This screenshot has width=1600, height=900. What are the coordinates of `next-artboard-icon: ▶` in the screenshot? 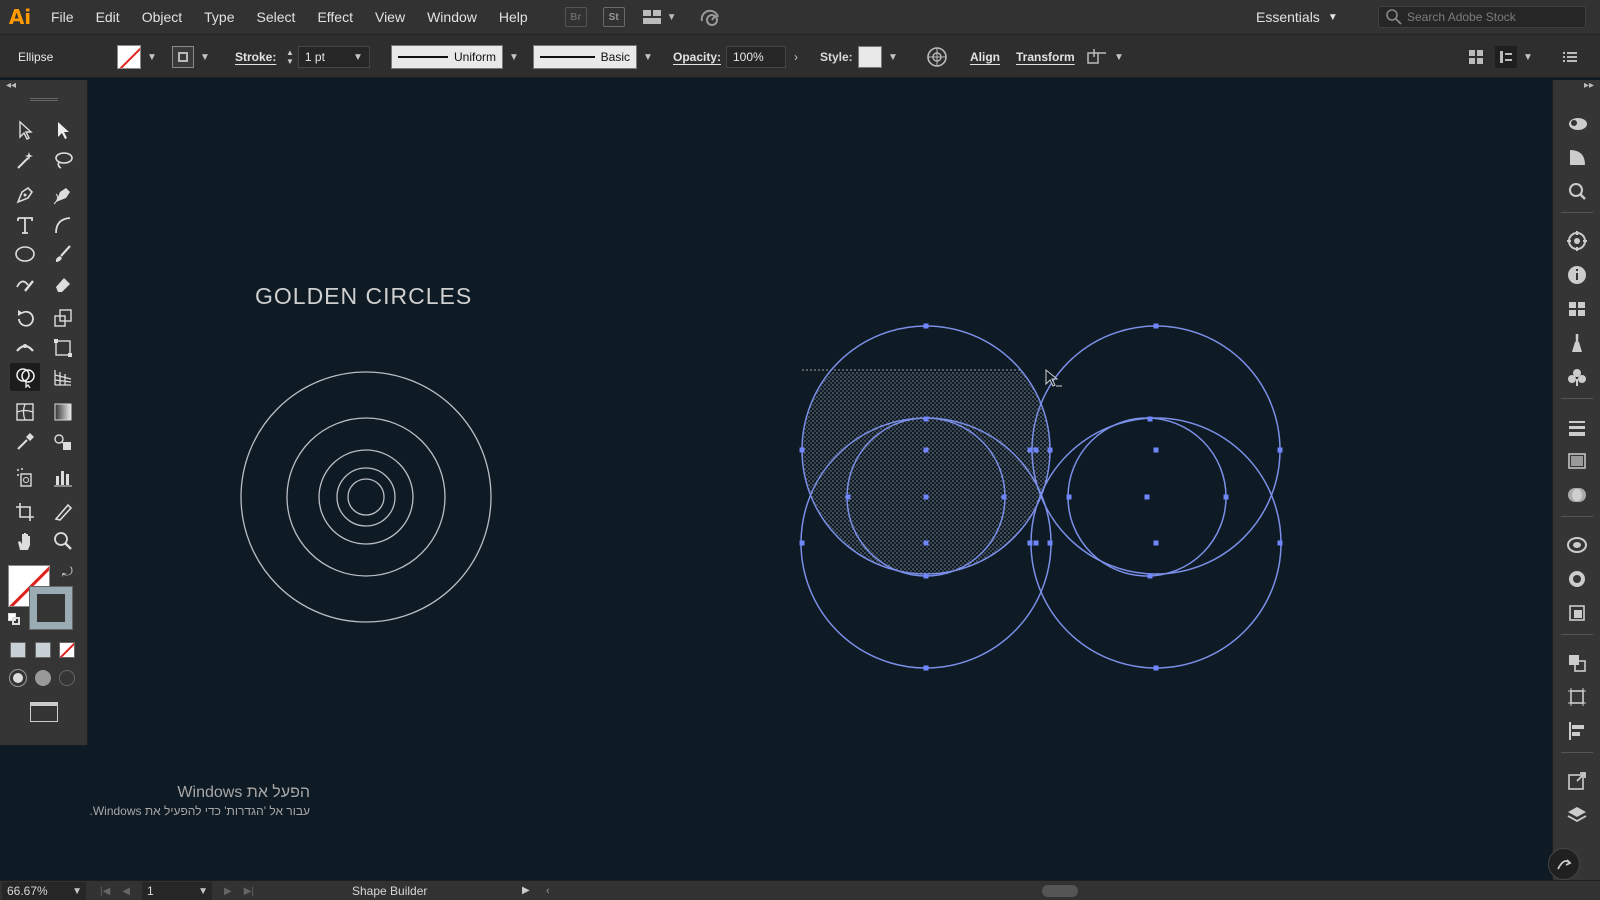 It's located at (228, 891).